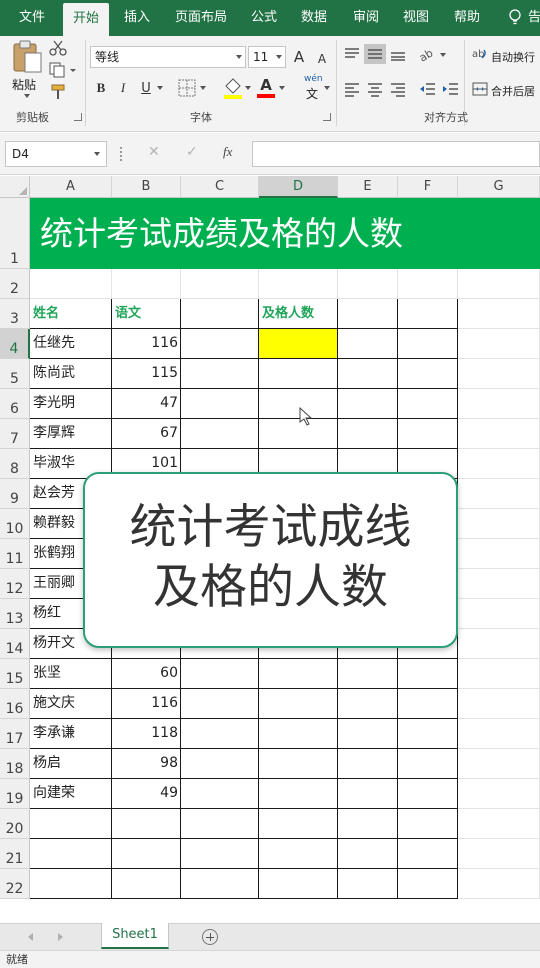 The image size is (540, 968). What do you see at coordinates (312, 93) in the screenshot?
I see `phonetic-guide-button: 文` at bounding box center [312, 93].